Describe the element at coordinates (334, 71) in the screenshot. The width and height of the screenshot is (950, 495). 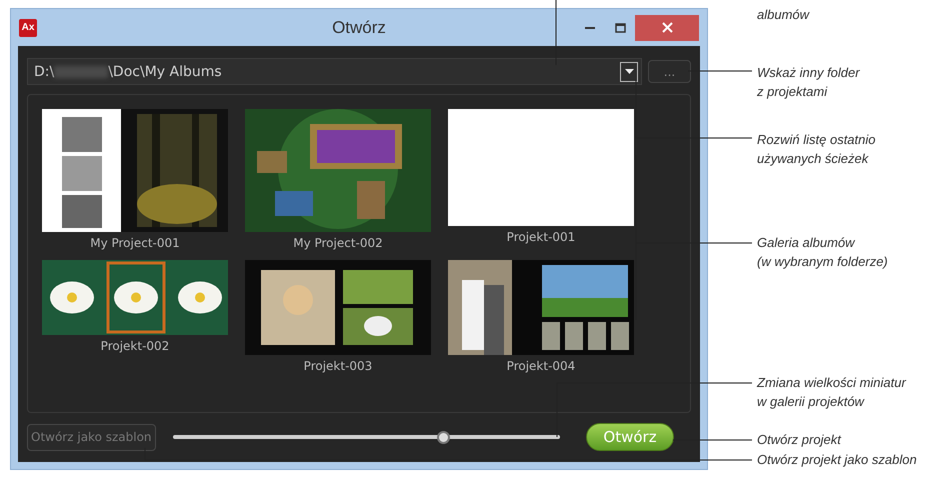
I see `path-field: D:\ \Doc\My Albums` at that location.